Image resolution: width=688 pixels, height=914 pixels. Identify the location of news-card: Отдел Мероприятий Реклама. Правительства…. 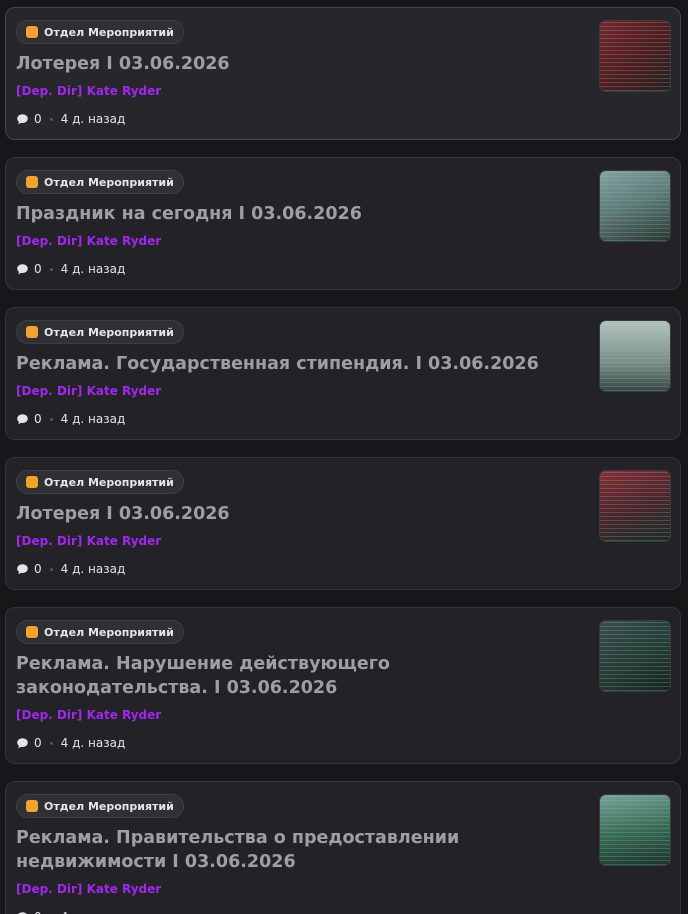
(343, 847).